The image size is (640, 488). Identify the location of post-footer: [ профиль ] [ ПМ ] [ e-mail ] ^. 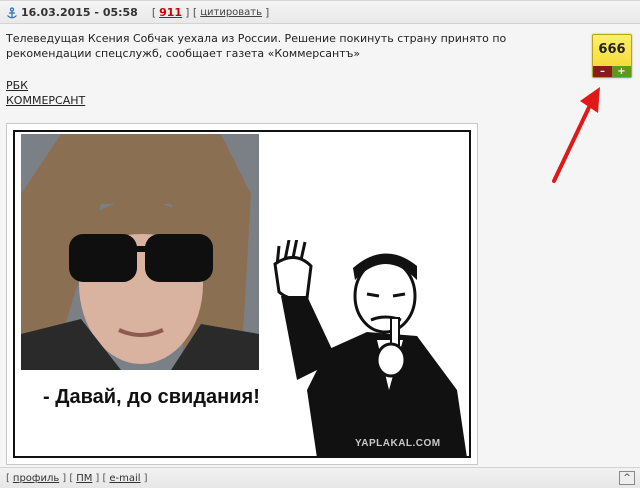
(320, 477).